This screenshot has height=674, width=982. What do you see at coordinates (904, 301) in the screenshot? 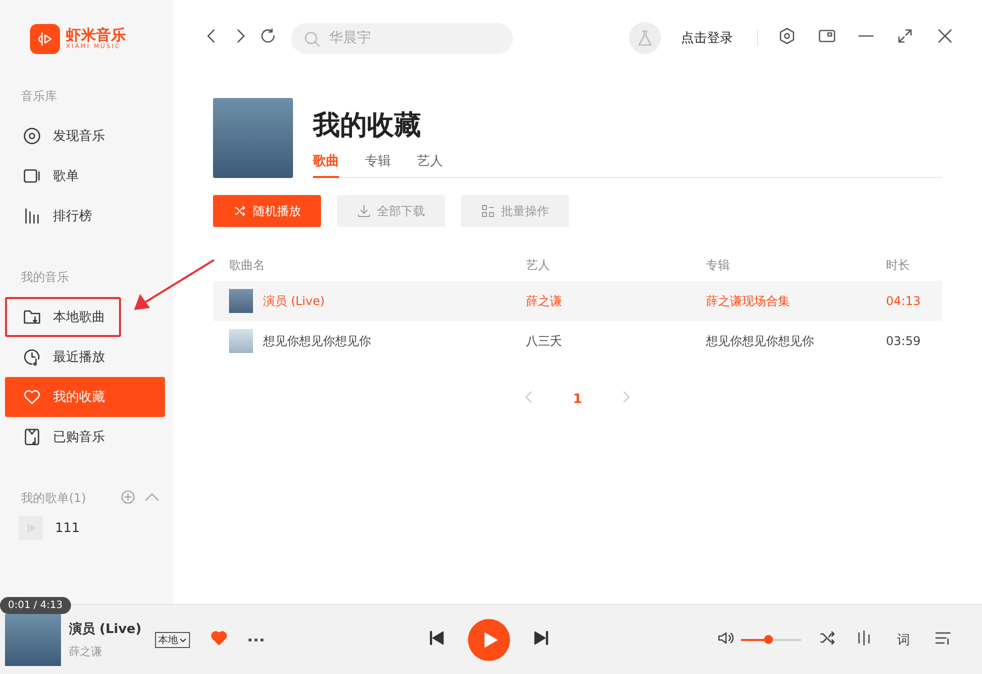
I see `duration-cell-text: 04:13` at bounding box center [904, 301].